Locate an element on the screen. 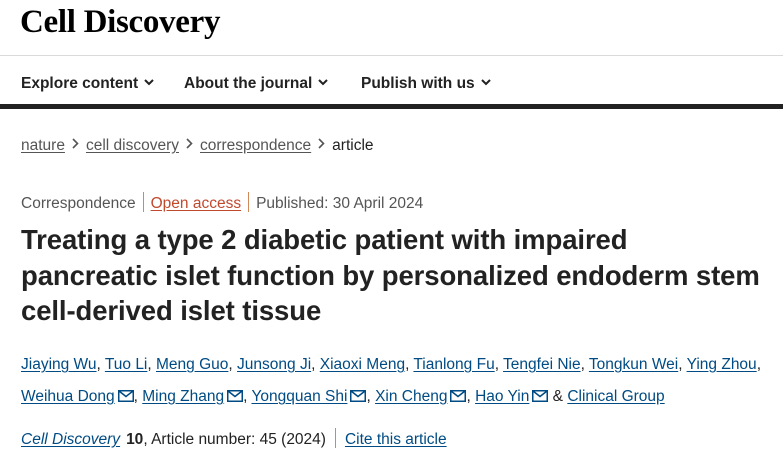 This screenshot has height=463, width=783. author-link: Tuo Li is located at coordinates (126, 364).